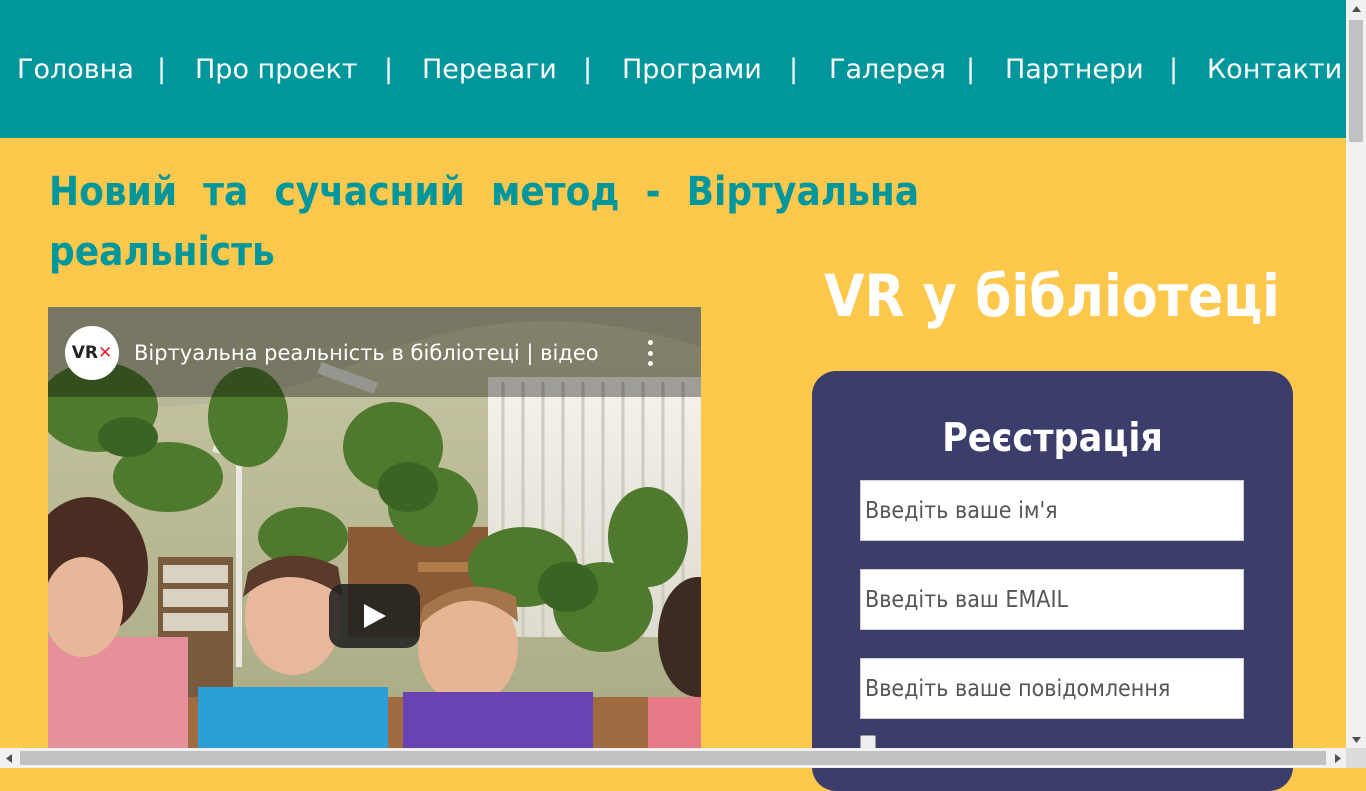 The width and height of the screenshot is (1366, 791). What do you see at coordinates (1052, 438) in the screenshot?
I see `registration-title: Реєстрація` at bounding box center [1052, 438].